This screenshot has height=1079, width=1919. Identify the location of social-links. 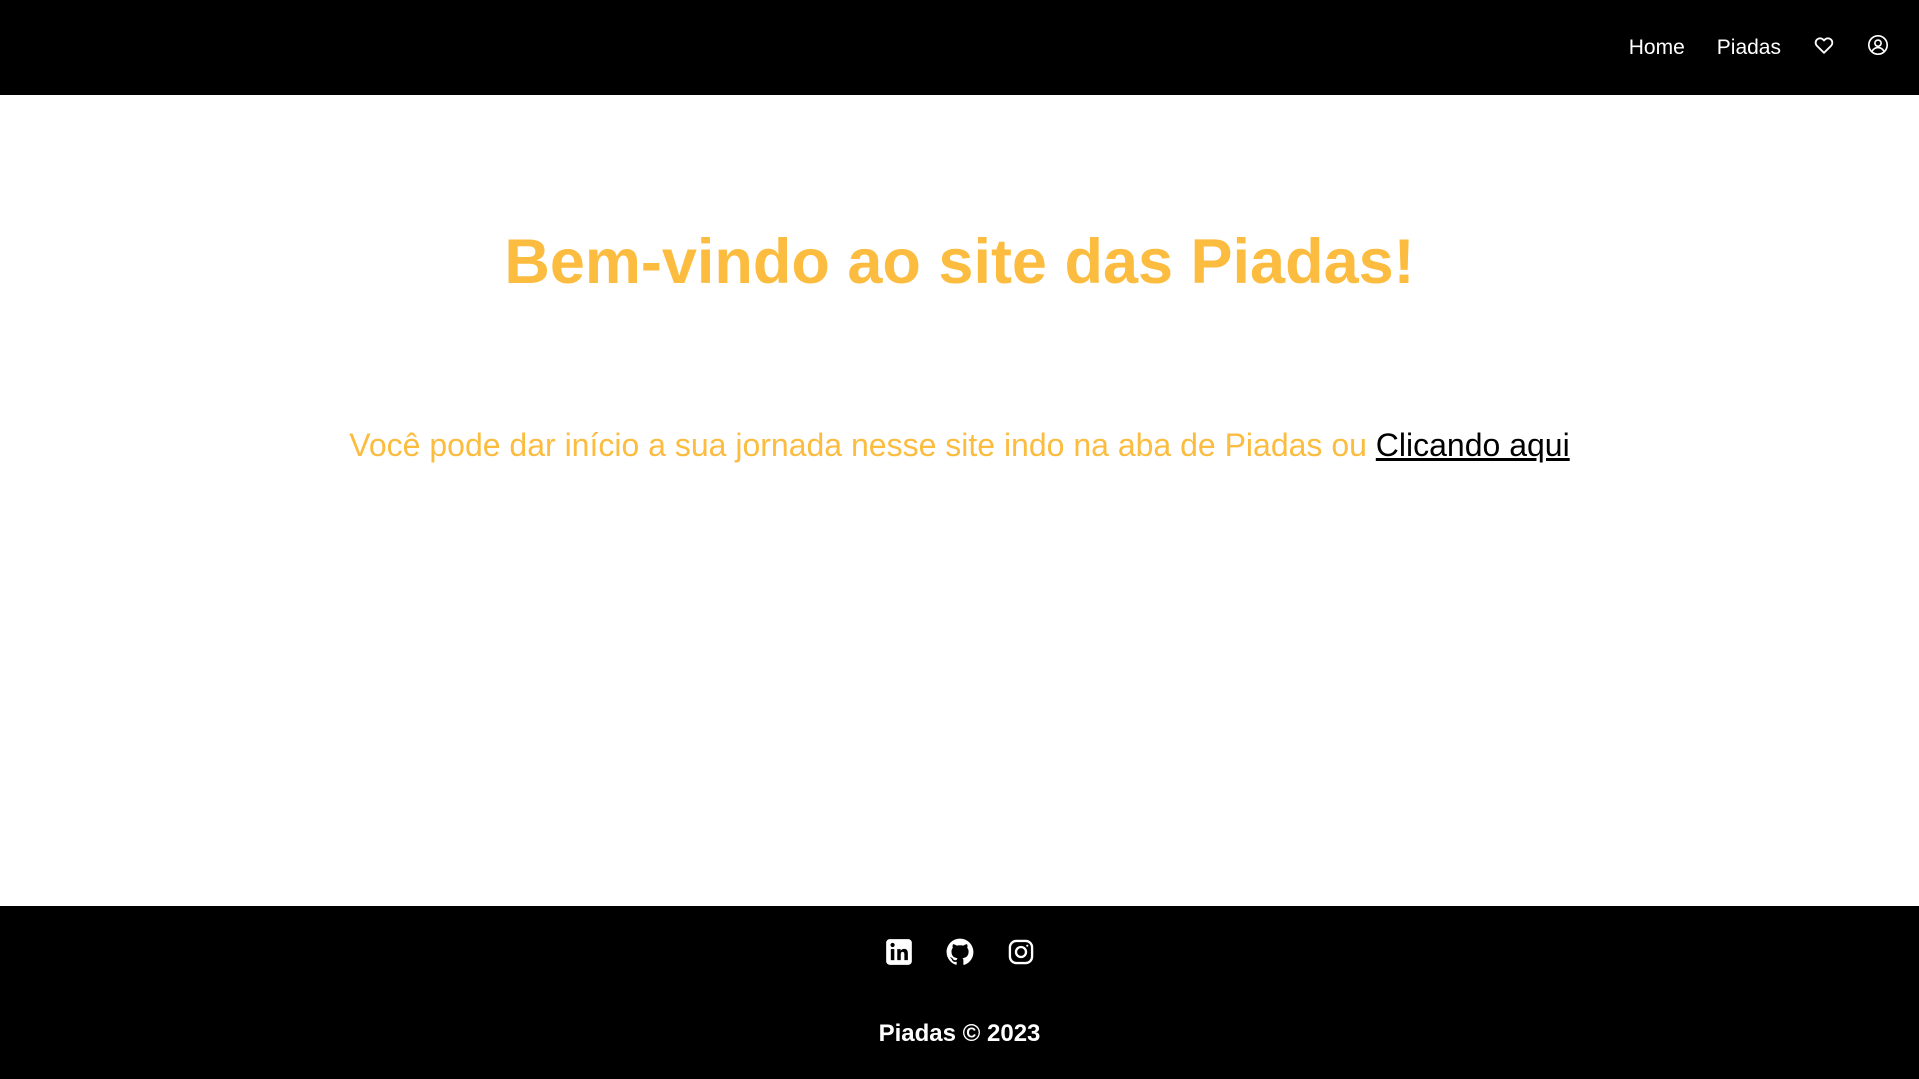
(959, 952).